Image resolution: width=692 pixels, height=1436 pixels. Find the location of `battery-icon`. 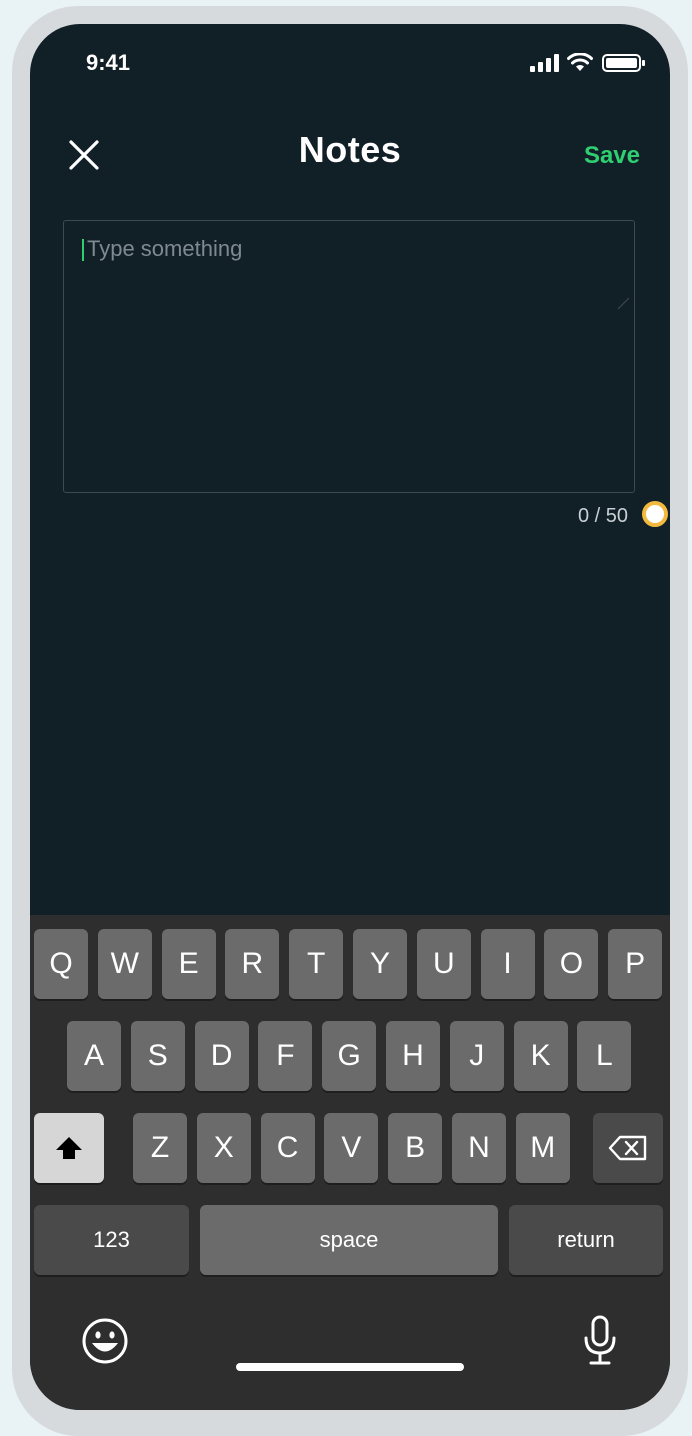

battery-icon is located at coordinates (623, 63).